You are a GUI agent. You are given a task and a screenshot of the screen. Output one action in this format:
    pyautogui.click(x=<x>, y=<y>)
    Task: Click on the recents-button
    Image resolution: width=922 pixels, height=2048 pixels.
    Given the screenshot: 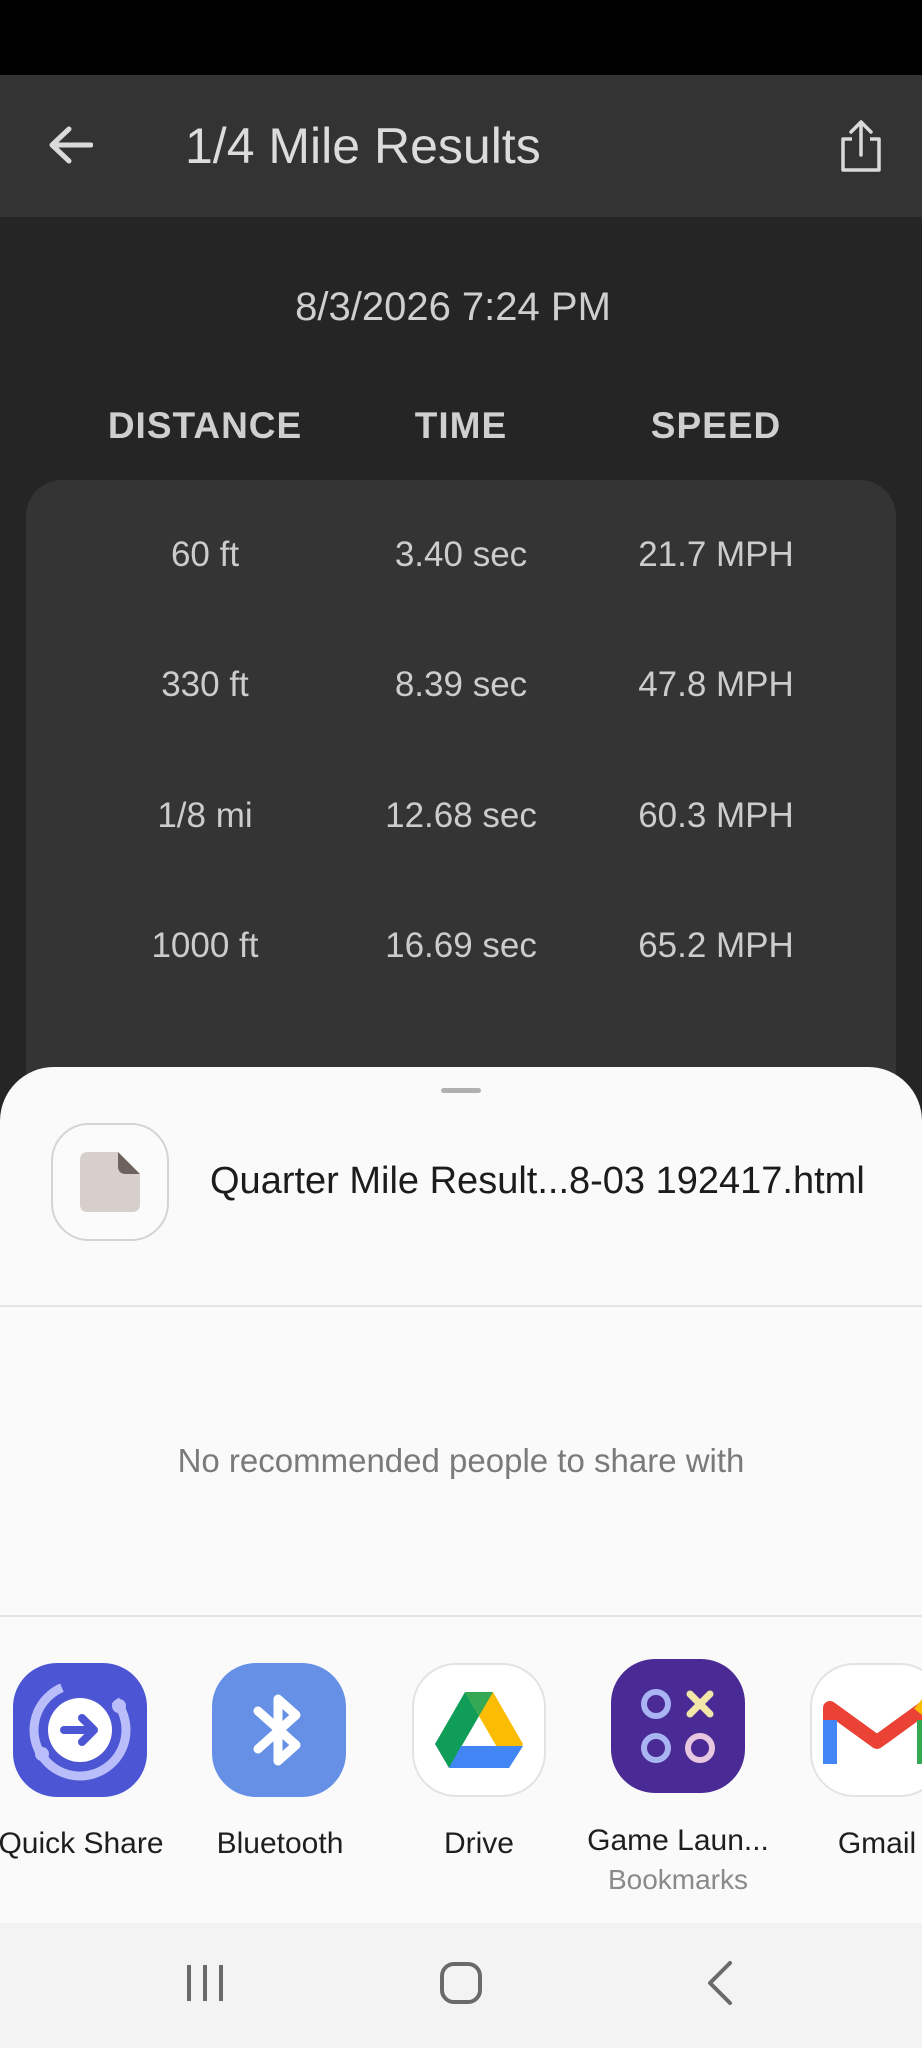 What is the action you would take?
    pyautogui.click(x=205, y=1983)
    